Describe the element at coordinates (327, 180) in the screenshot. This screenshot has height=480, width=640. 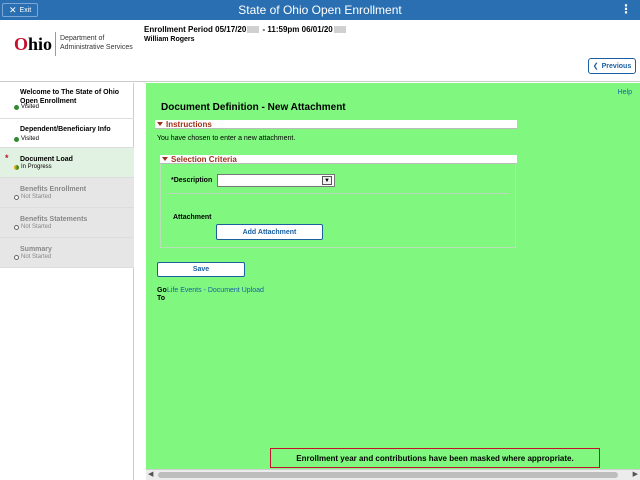
I see `chevron-down-icon: ▼` at that location.